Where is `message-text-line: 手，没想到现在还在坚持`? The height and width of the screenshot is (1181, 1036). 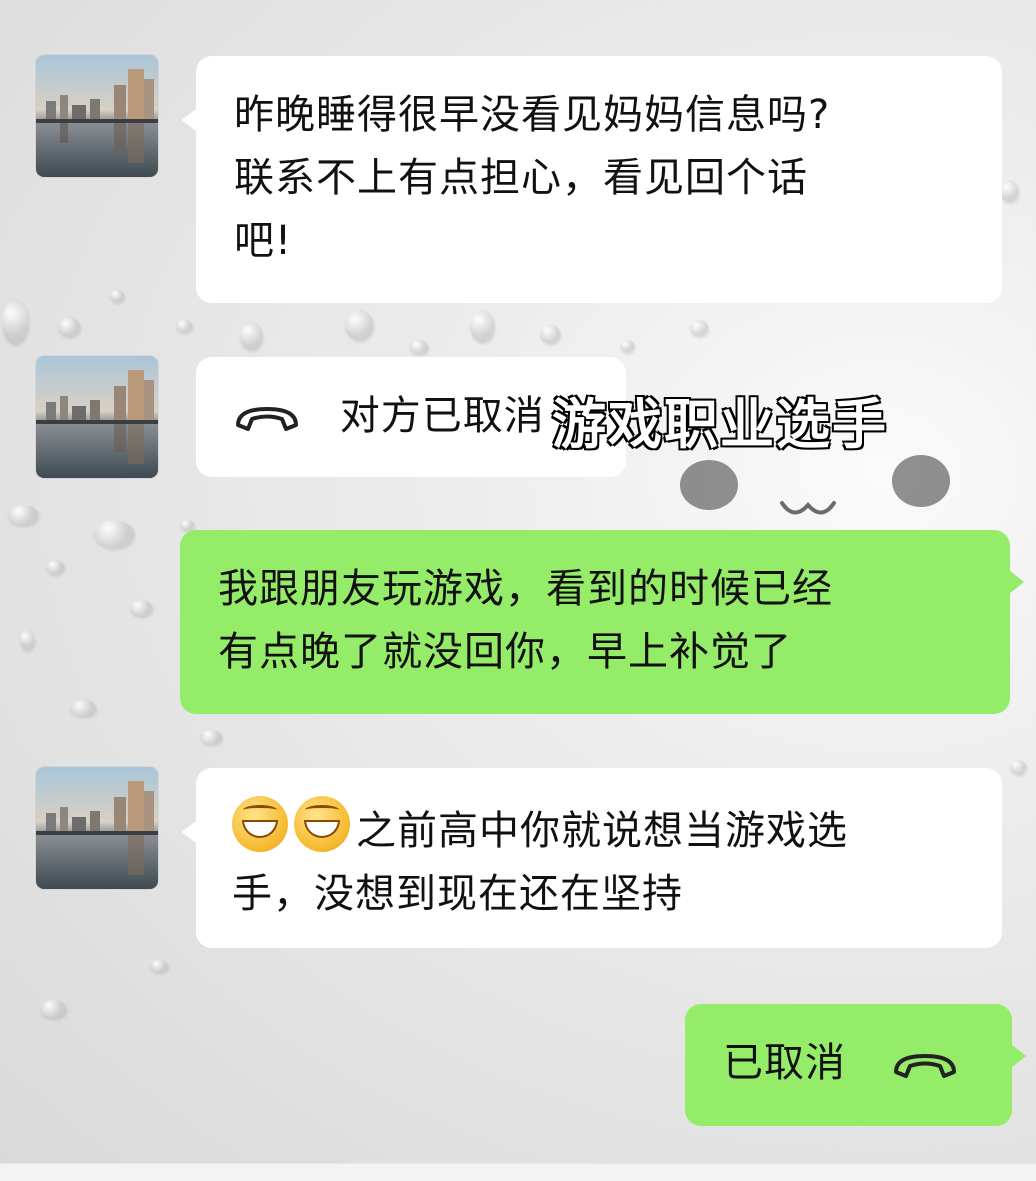 message-text-line: 手，没想到现在还在坚持 is located at coordinates (457, 894).